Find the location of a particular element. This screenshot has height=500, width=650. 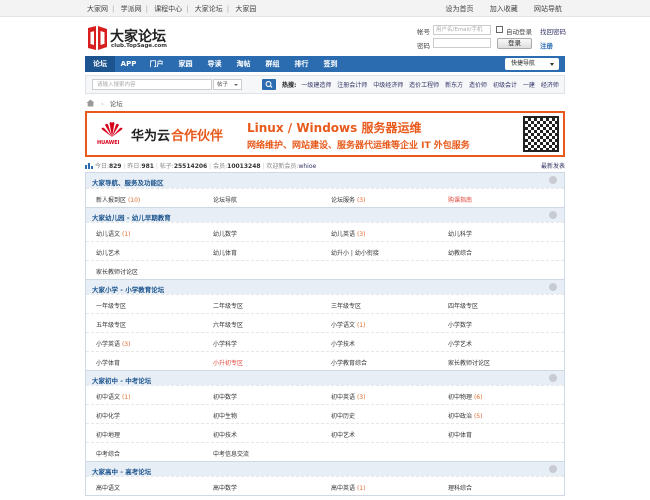

forum-link: 二年级专区 is located at coordinates (228, 305).